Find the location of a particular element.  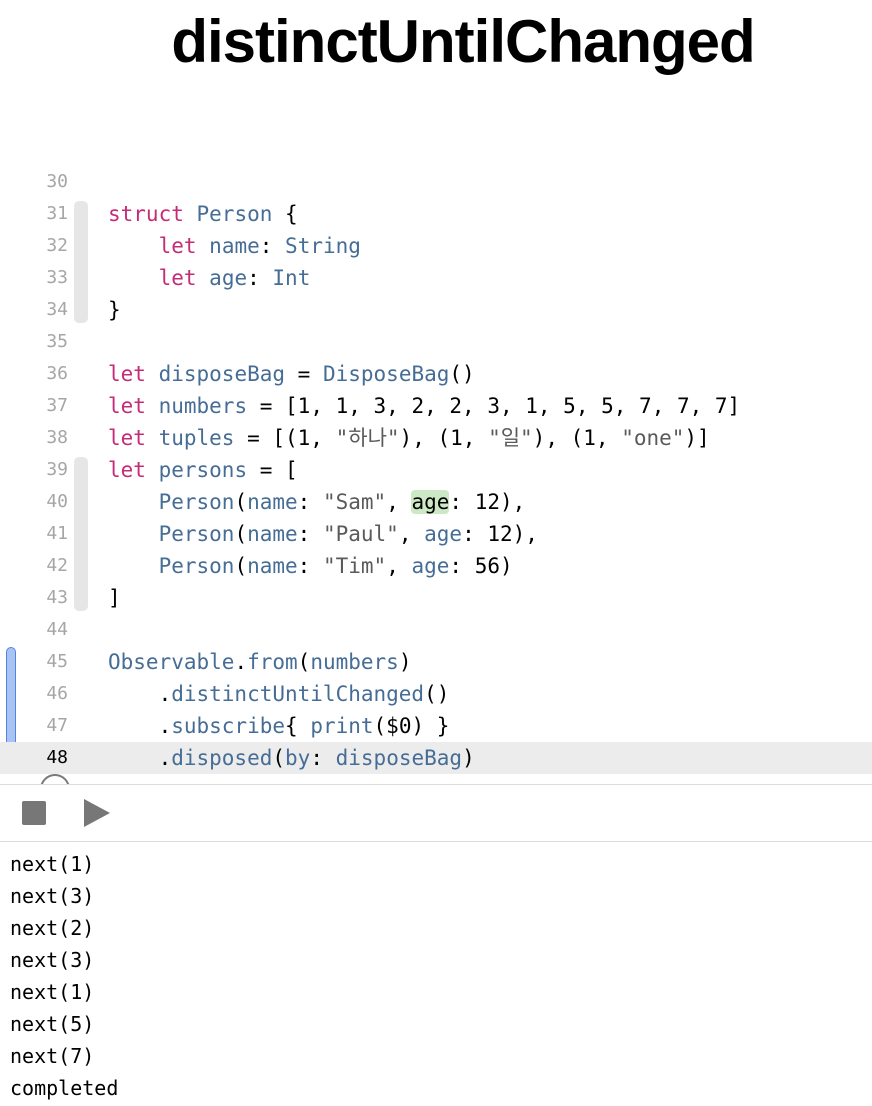

highlighted-token: age is located at coordinates (430, 502).